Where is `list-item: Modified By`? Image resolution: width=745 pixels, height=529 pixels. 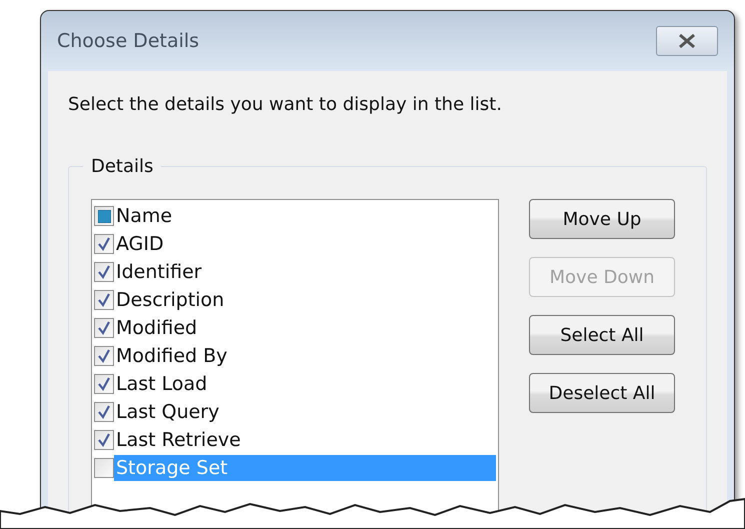 list-item: Modified By is located at coordinates (172, 356).